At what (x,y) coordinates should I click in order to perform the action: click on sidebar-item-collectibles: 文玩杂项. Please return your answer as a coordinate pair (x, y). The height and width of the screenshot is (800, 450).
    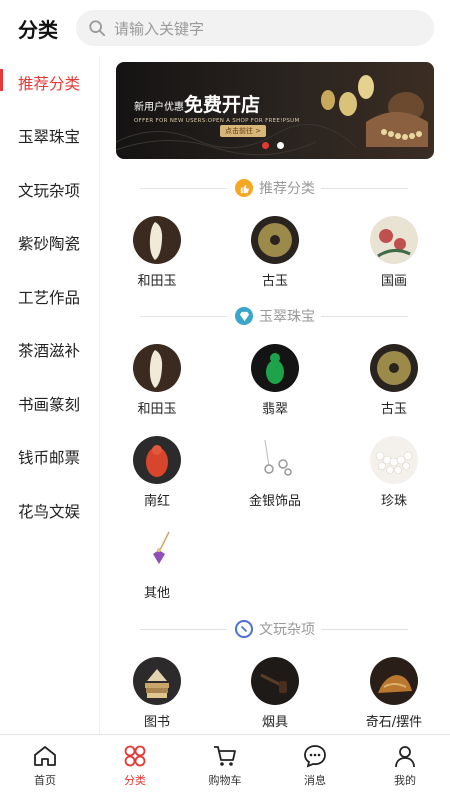
    Looking at the image, I should click on (49, 190).